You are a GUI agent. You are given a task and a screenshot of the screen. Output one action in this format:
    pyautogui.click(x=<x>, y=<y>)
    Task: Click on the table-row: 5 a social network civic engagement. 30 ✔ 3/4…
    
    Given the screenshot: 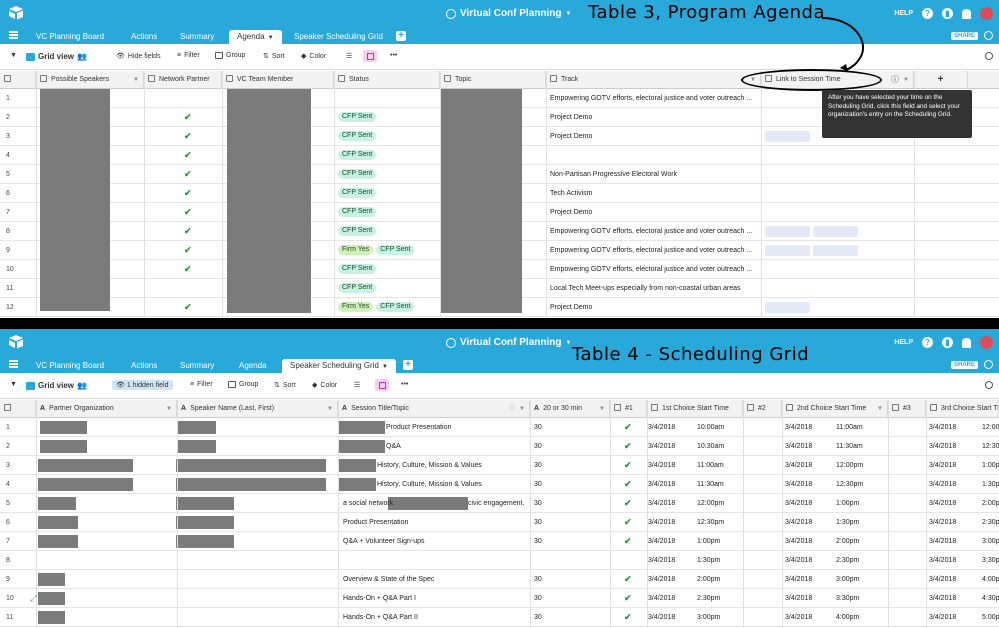 What is the action you would take?
    pyautogui.click(x=499, y=503)
    